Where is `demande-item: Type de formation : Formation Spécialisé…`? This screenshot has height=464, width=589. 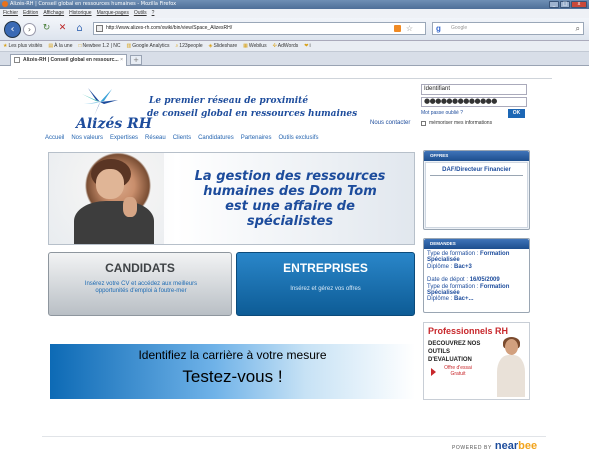
demande-item: Type de formation : Formation Spécialisé… is located at coordinates (476, 259).